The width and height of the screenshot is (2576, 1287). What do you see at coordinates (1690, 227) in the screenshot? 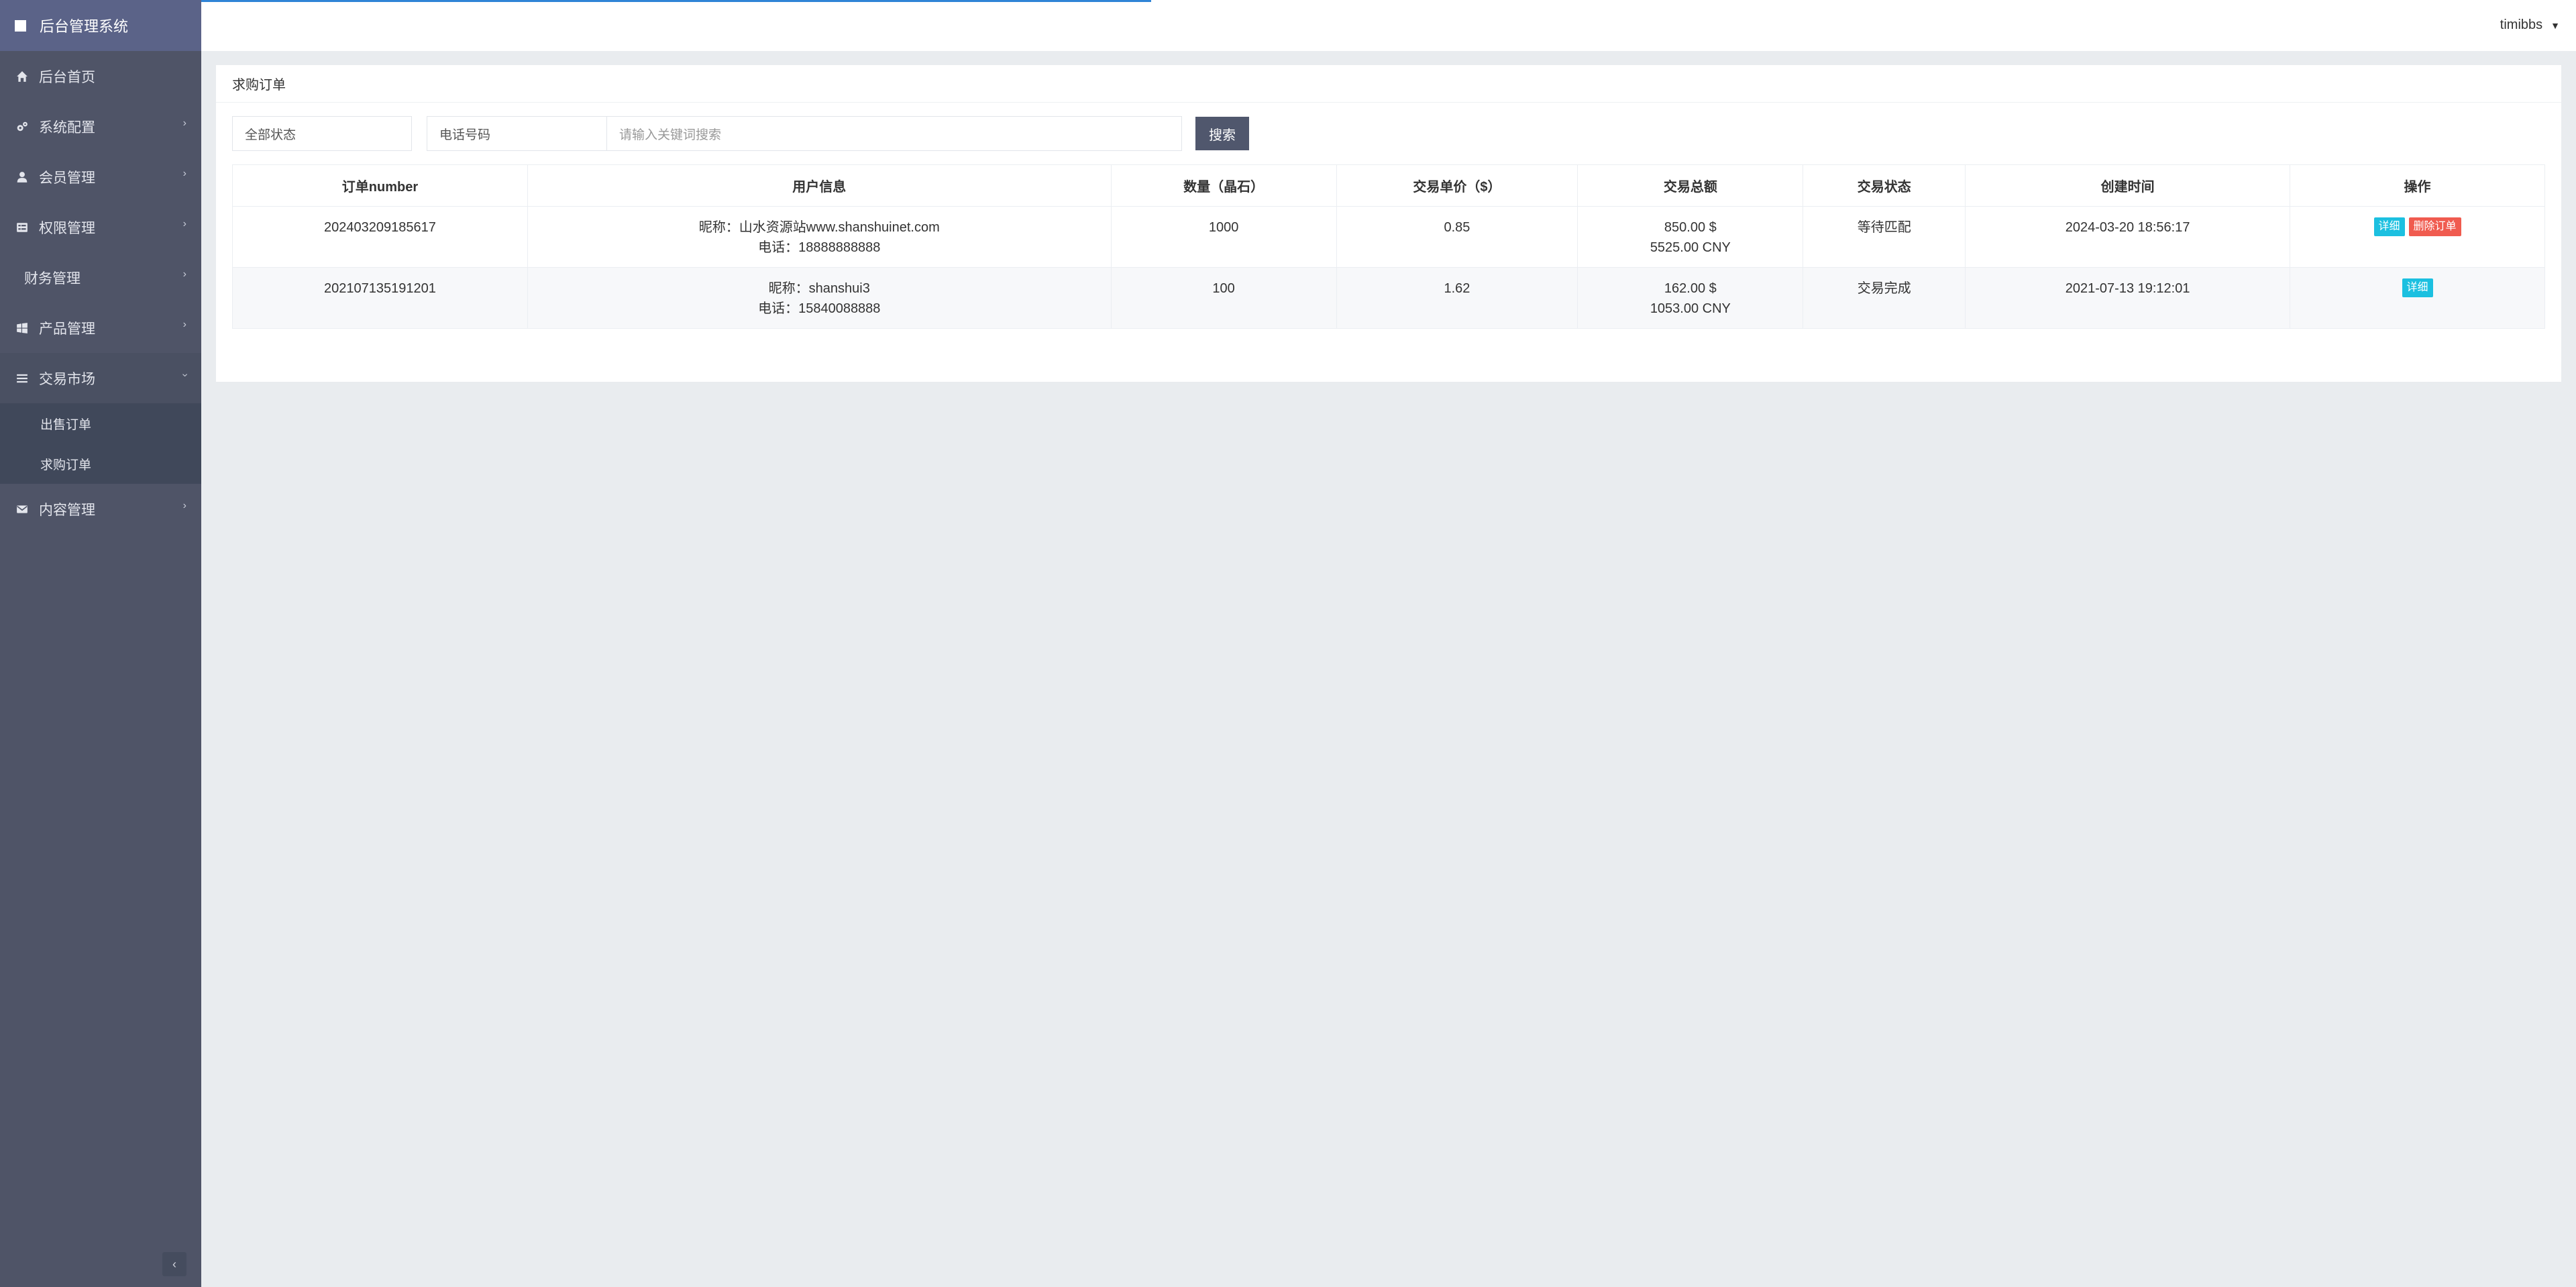
I see `total-usd: 850.00 $` at bounding box center [1690, 227].